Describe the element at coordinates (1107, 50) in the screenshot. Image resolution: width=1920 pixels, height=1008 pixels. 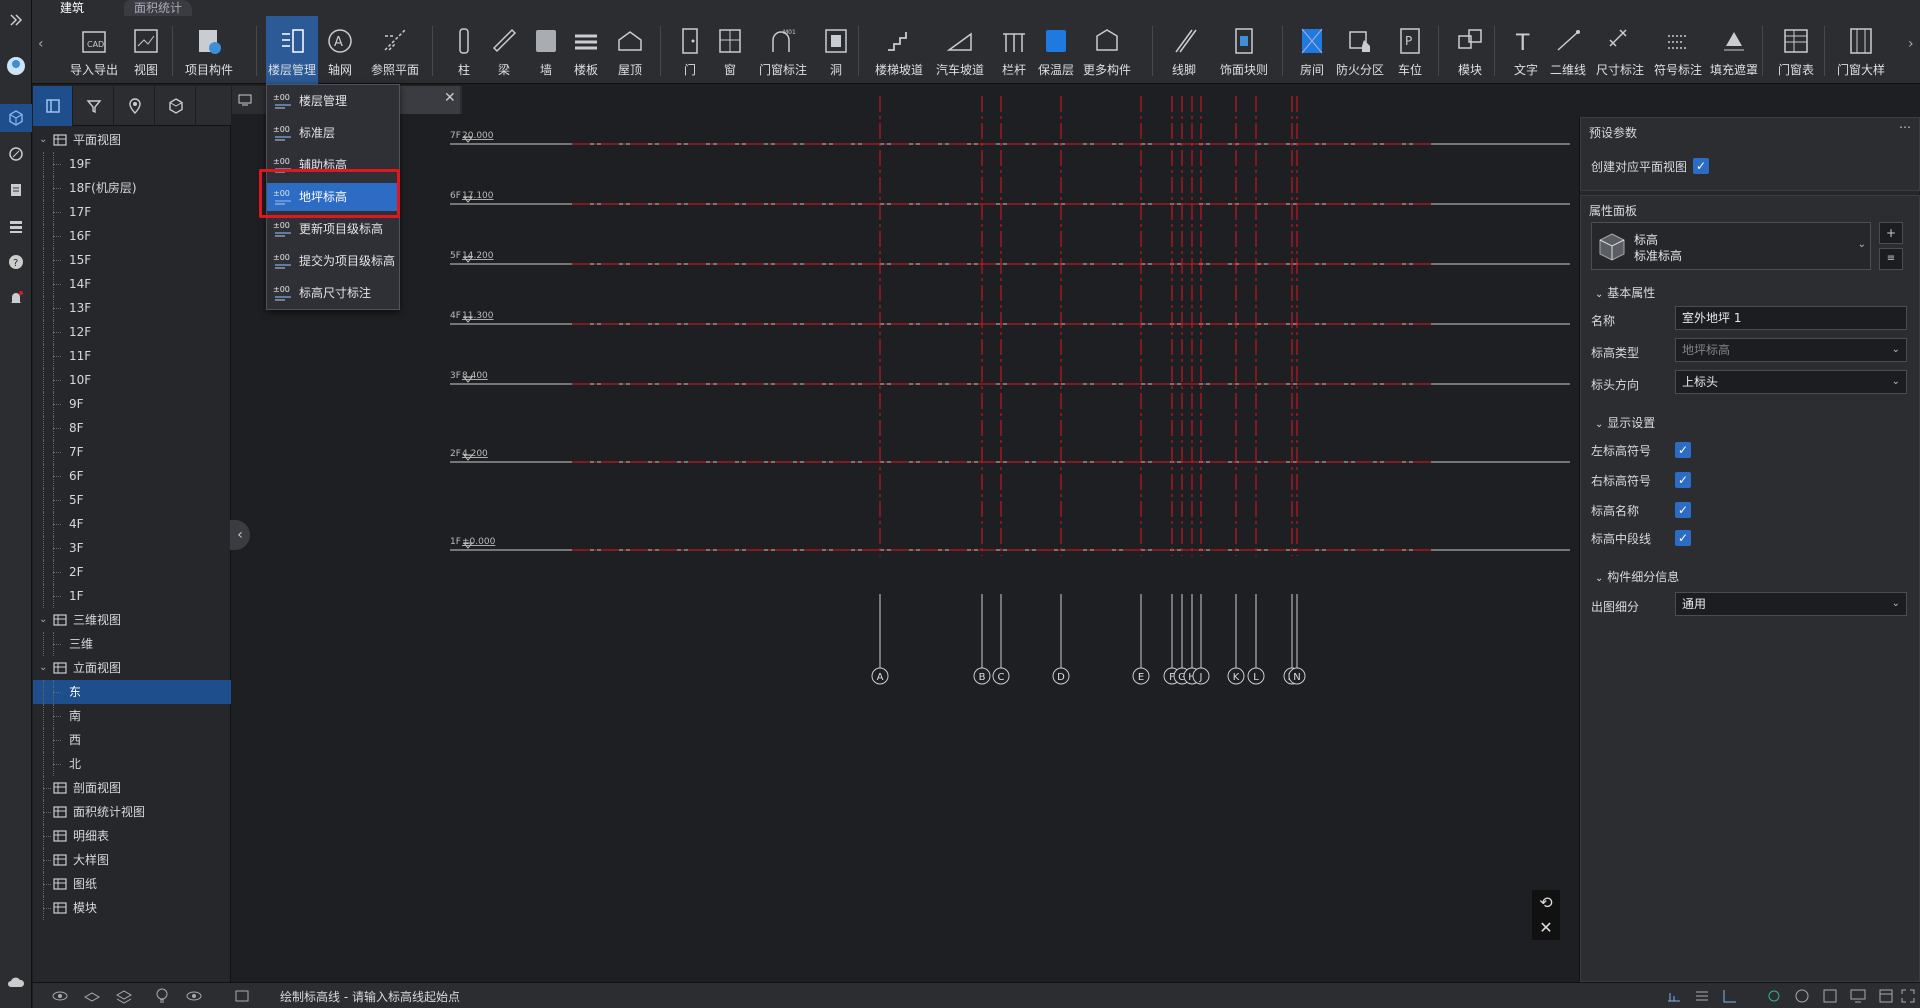
I see `tool-more-components-button: 更多构件` at that location.